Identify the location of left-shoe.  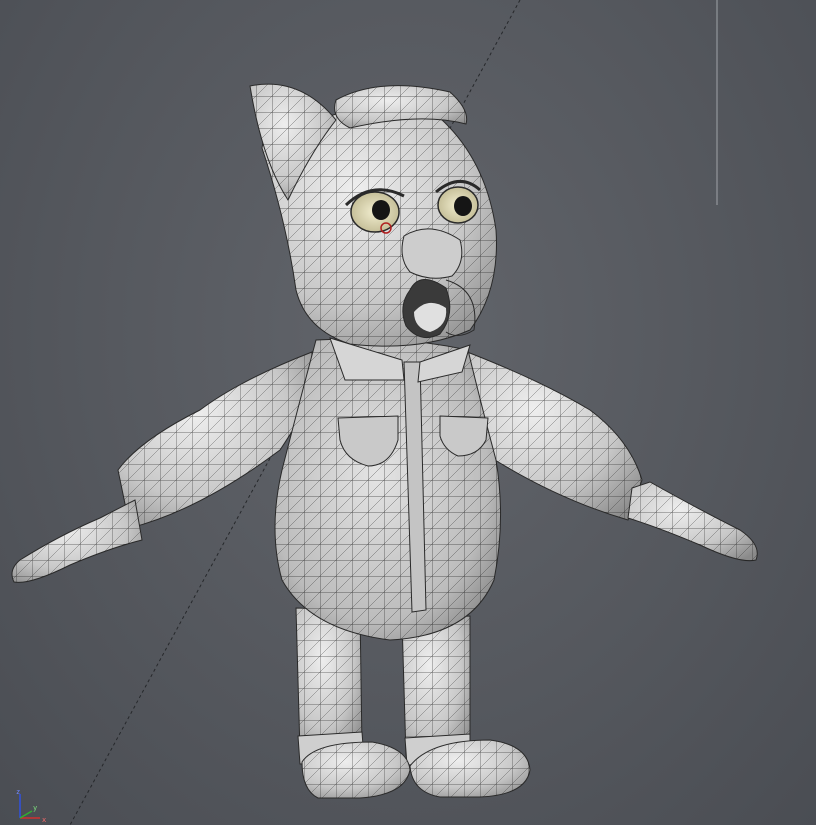
(356, 770).